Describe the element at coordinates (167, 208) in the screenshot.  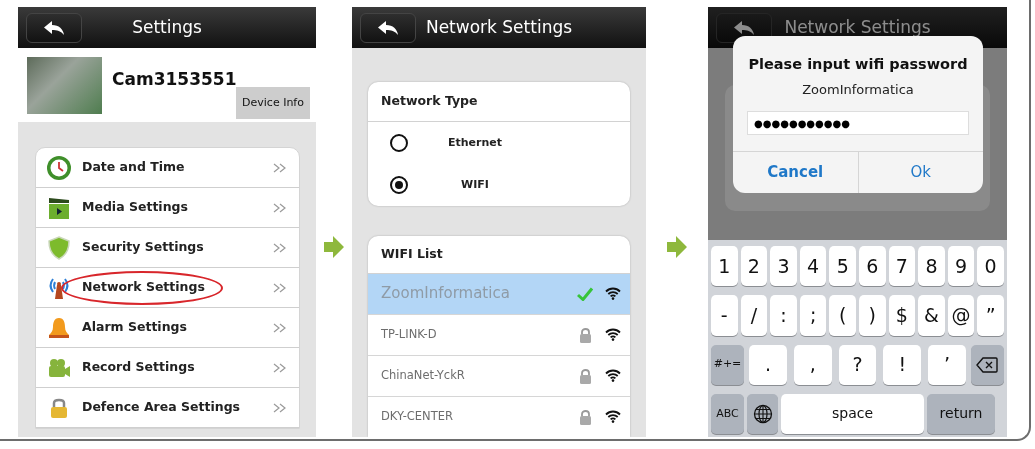
I see `settings-item: Media Settings` at that location.